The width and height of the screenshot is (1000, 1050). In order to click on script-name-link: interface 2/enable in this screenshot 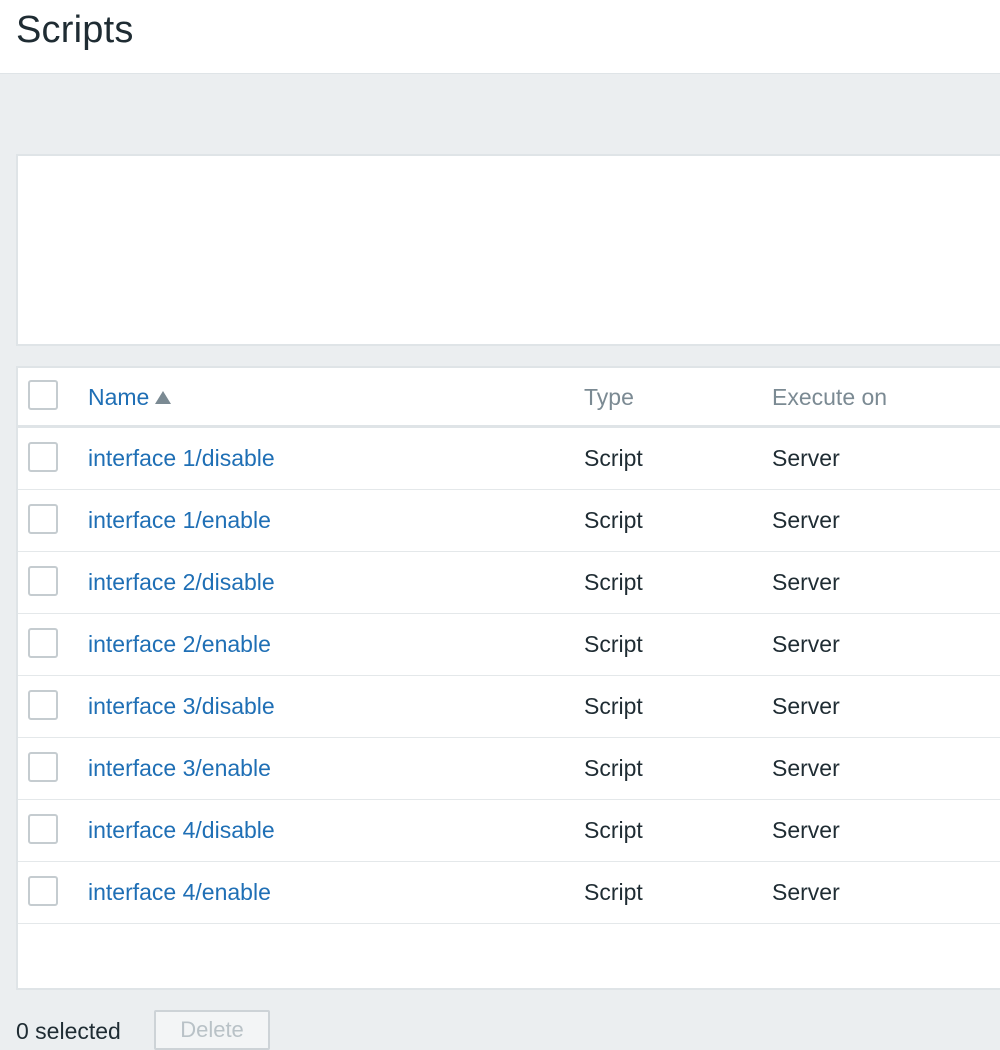, I will do `click(179, 644)`.